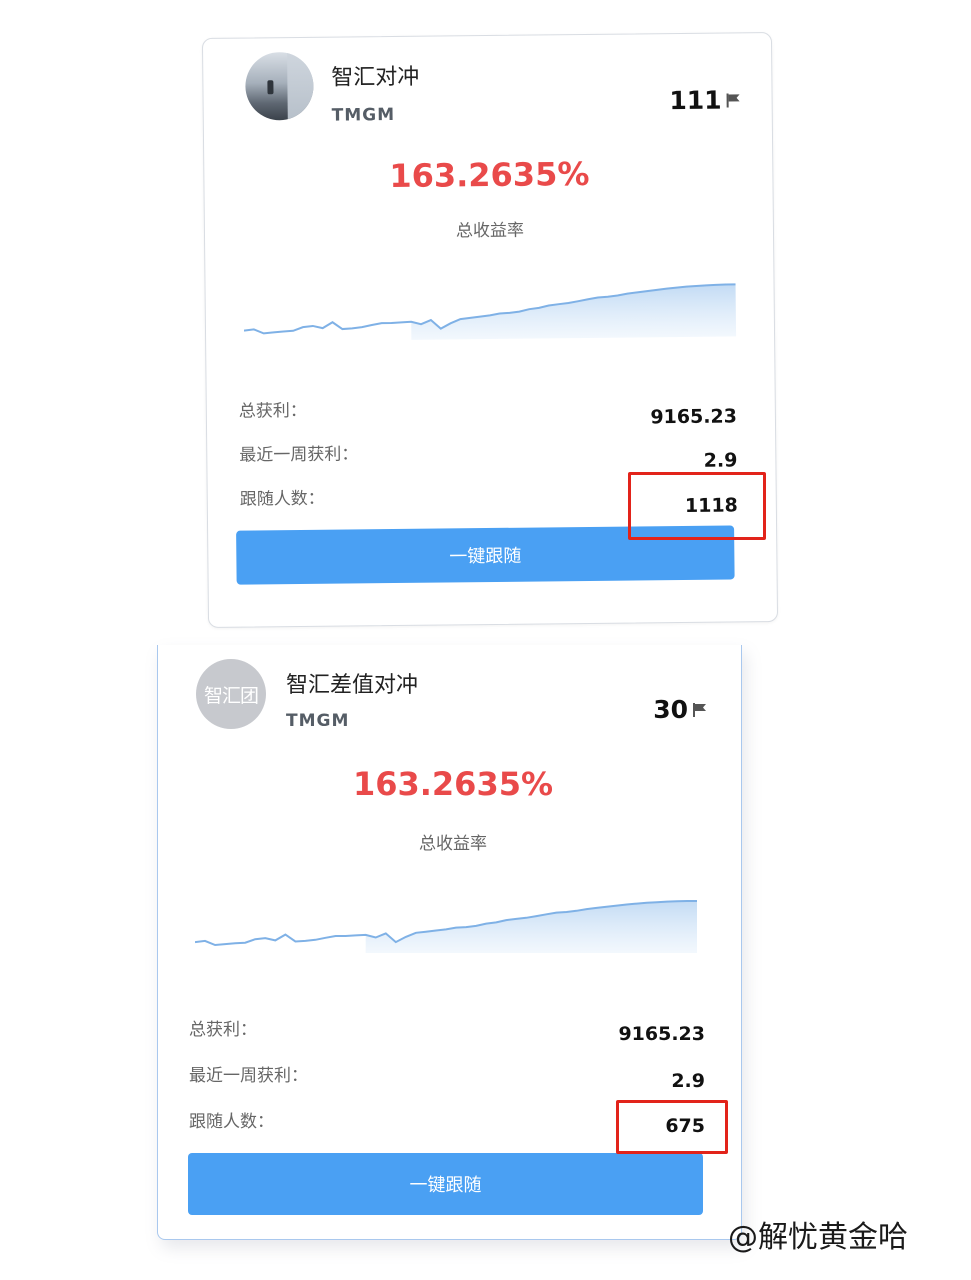 This screenshot has height=1280, width=971. Describe the element at coordinates (818, 1237) in the screenshot. I see `watermark: @解忧黄金哈` at that location.